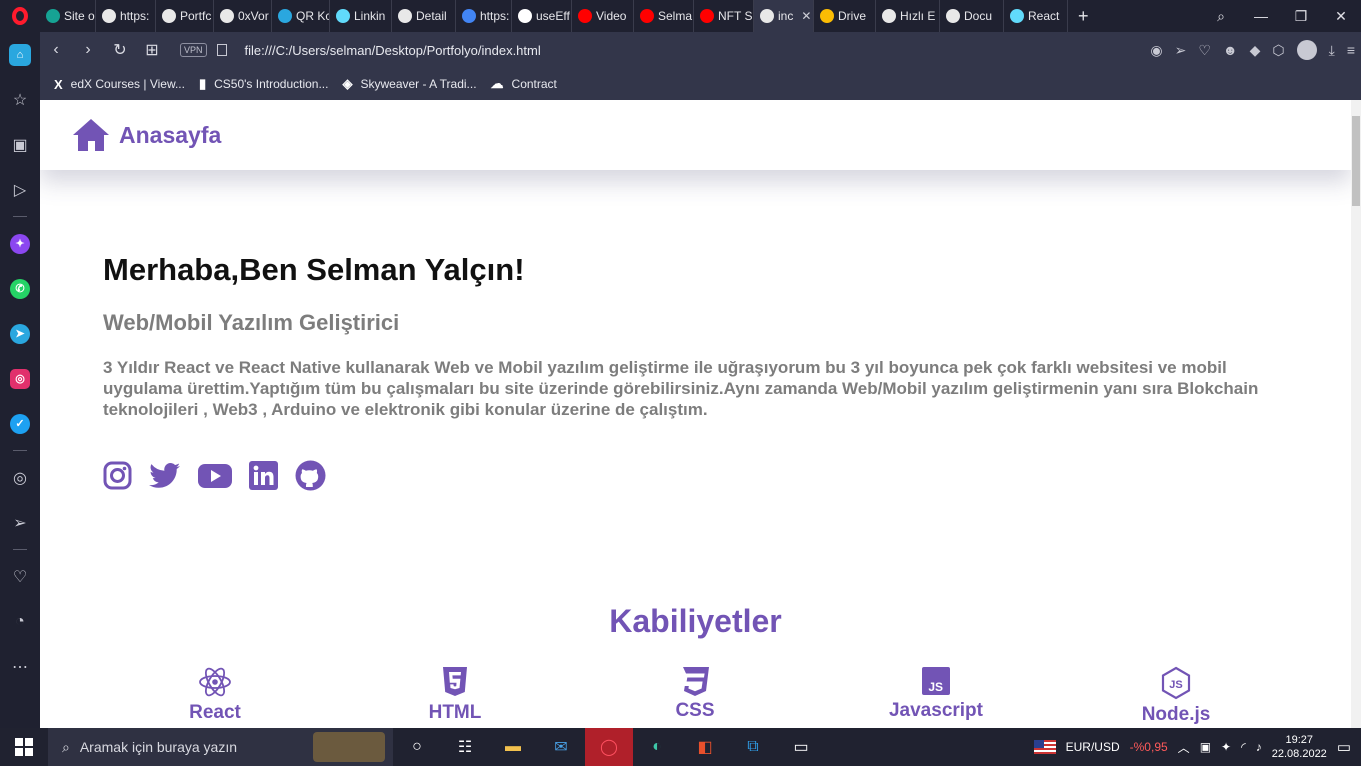 The image size is (1361, 766). I want to click on browser-tab: 0xVor, so click(243, 16).